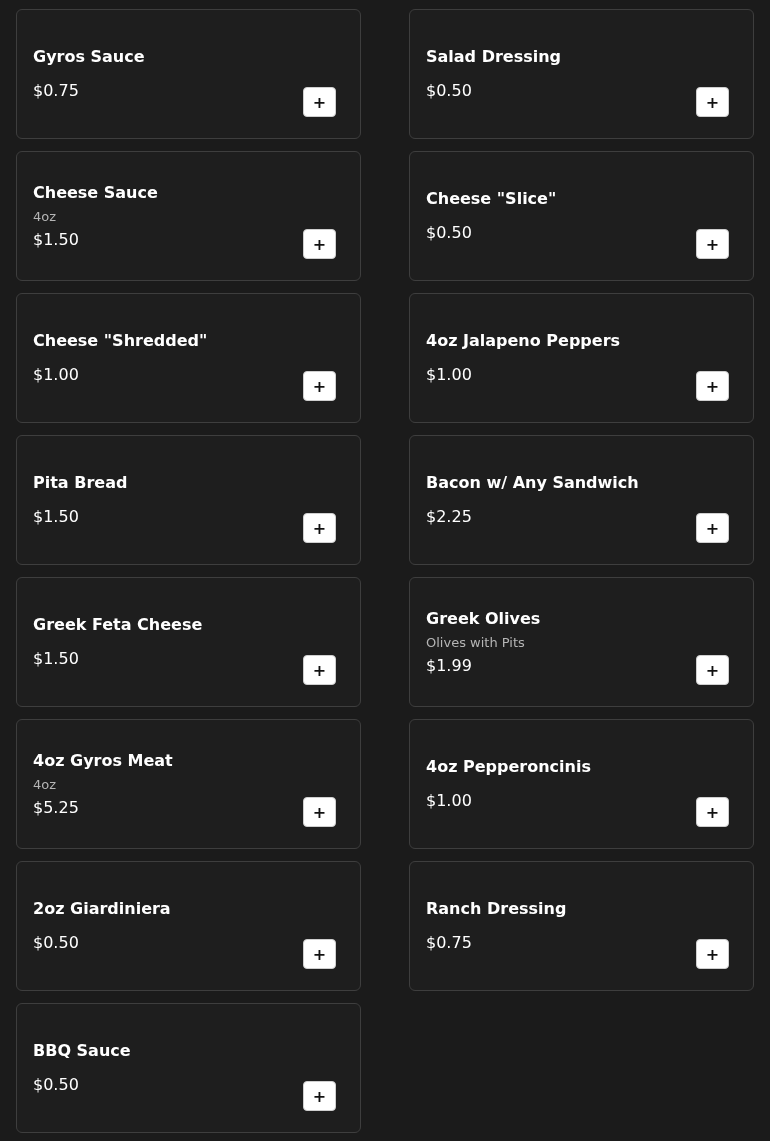  I want to click on item-name: Gyros Sauce, so click(89, 57).